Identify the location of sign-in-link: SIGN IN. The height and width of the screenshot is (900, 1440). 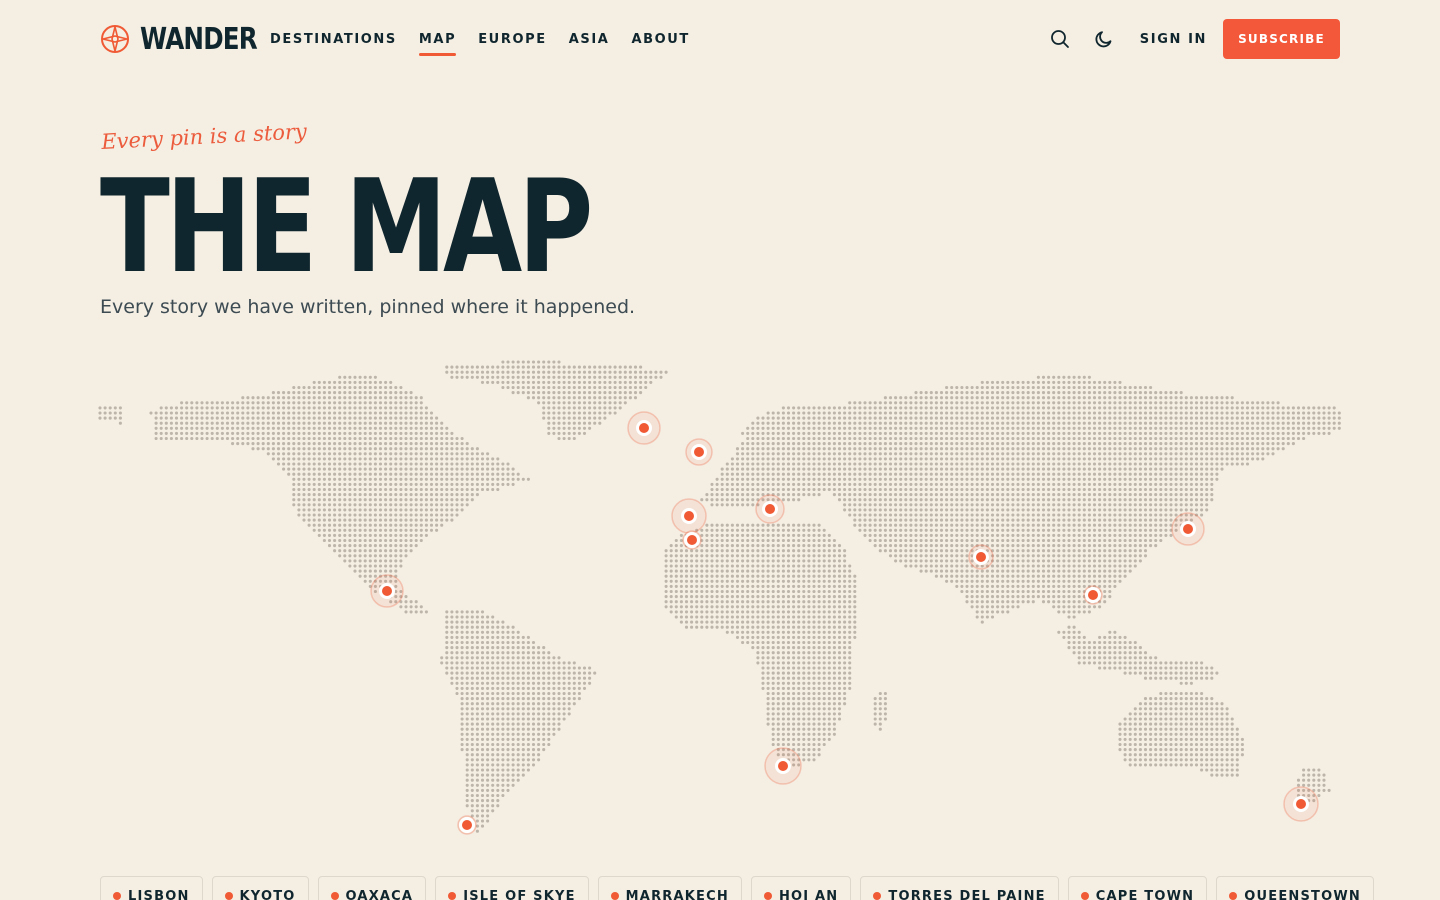
(1173, 39).